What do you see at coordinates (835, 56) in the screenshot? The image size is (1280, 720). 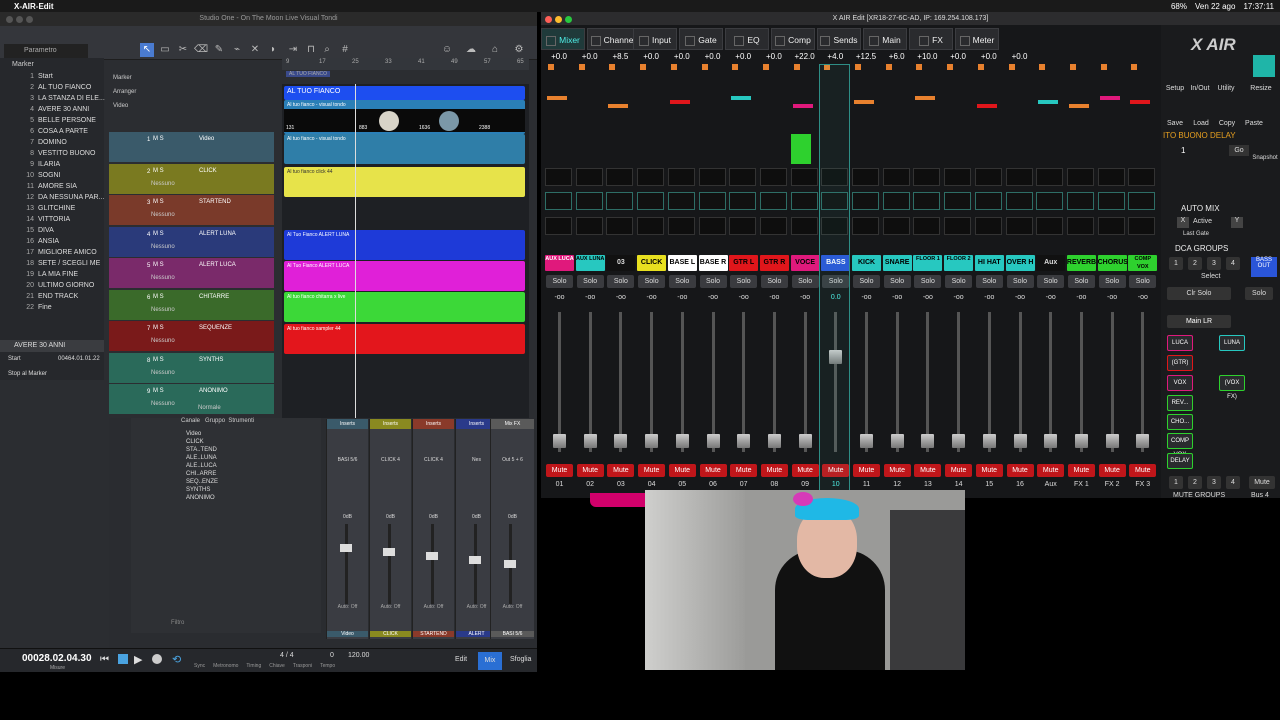 I see `channel-gain: +4.0` at bounding box center [835, 56].